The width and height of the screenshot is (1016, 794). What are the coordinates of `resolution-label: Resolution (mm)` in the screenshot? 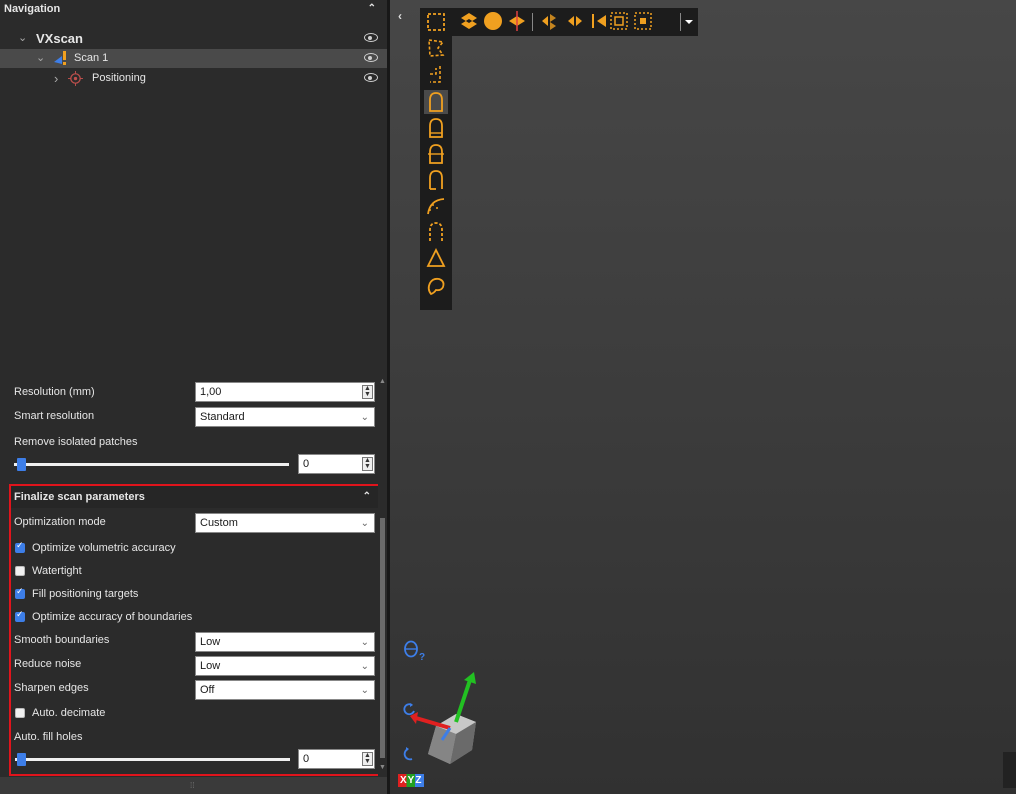 It's located at (54, 392).